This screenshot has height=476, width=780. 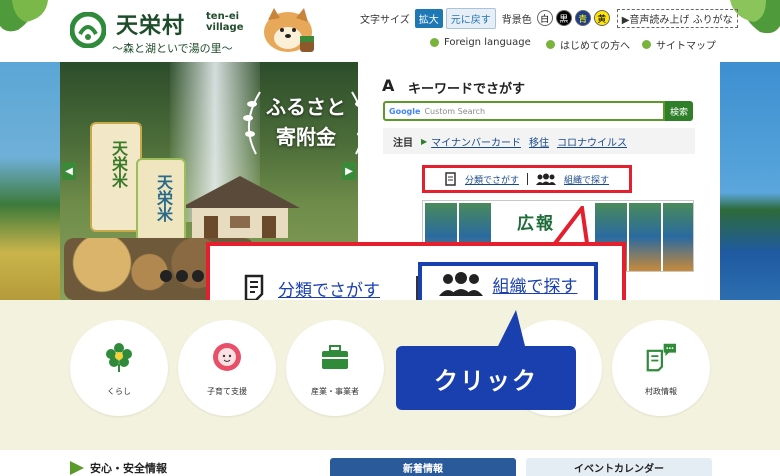 I want to click on safety-info-label: 安心・安全情報, so click(x=128, y=468).